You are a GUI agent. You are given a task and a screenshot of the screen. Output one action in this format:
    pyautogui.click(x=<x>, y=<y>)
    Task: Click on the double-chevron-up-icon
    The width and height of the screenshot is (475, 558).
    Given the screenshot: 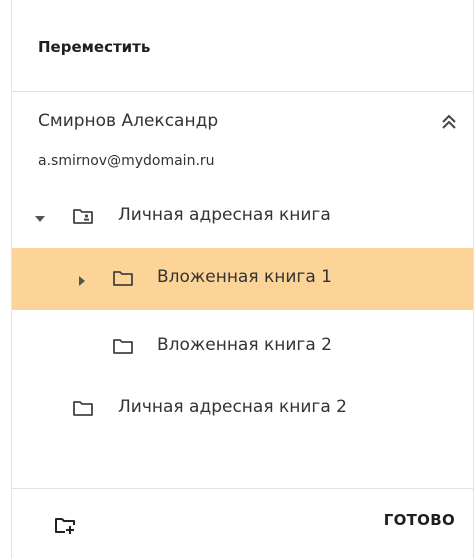 What is the action you would take?
    pyautogui.click(x=449, y=122)
    